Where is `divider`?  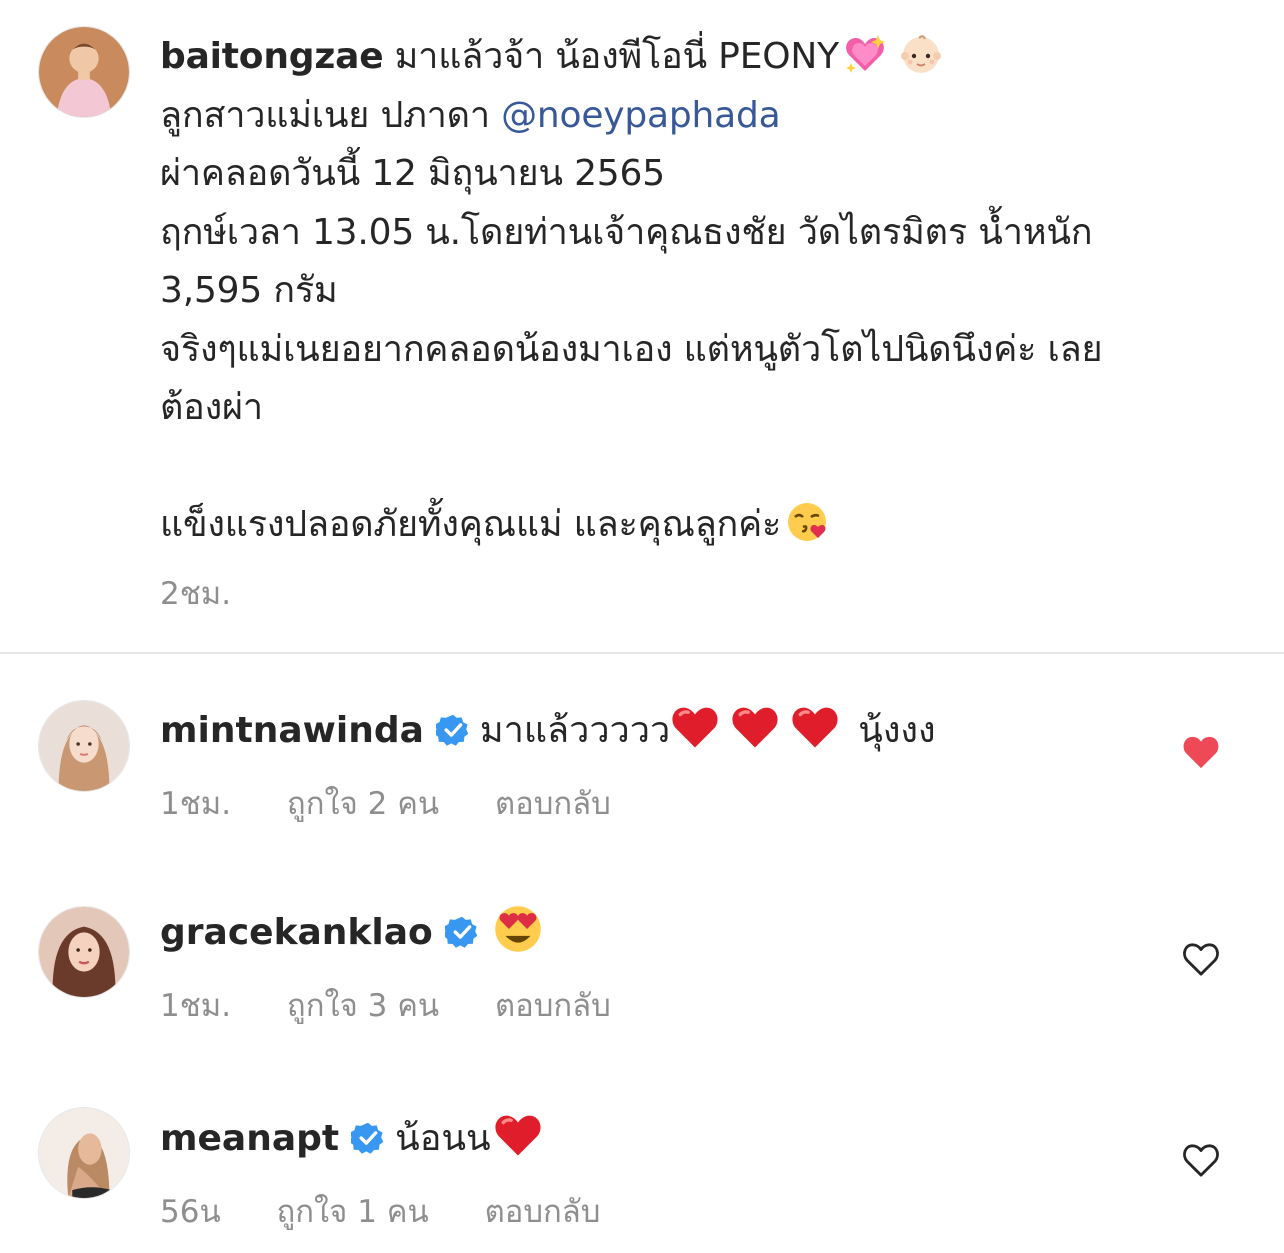 divider is located at coordinates (642, 653).